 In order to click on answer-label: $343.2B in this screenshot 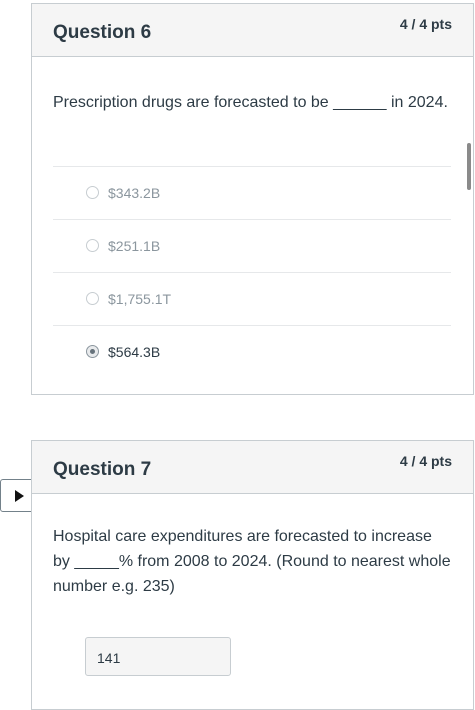, I will do `click(134, 193)`.